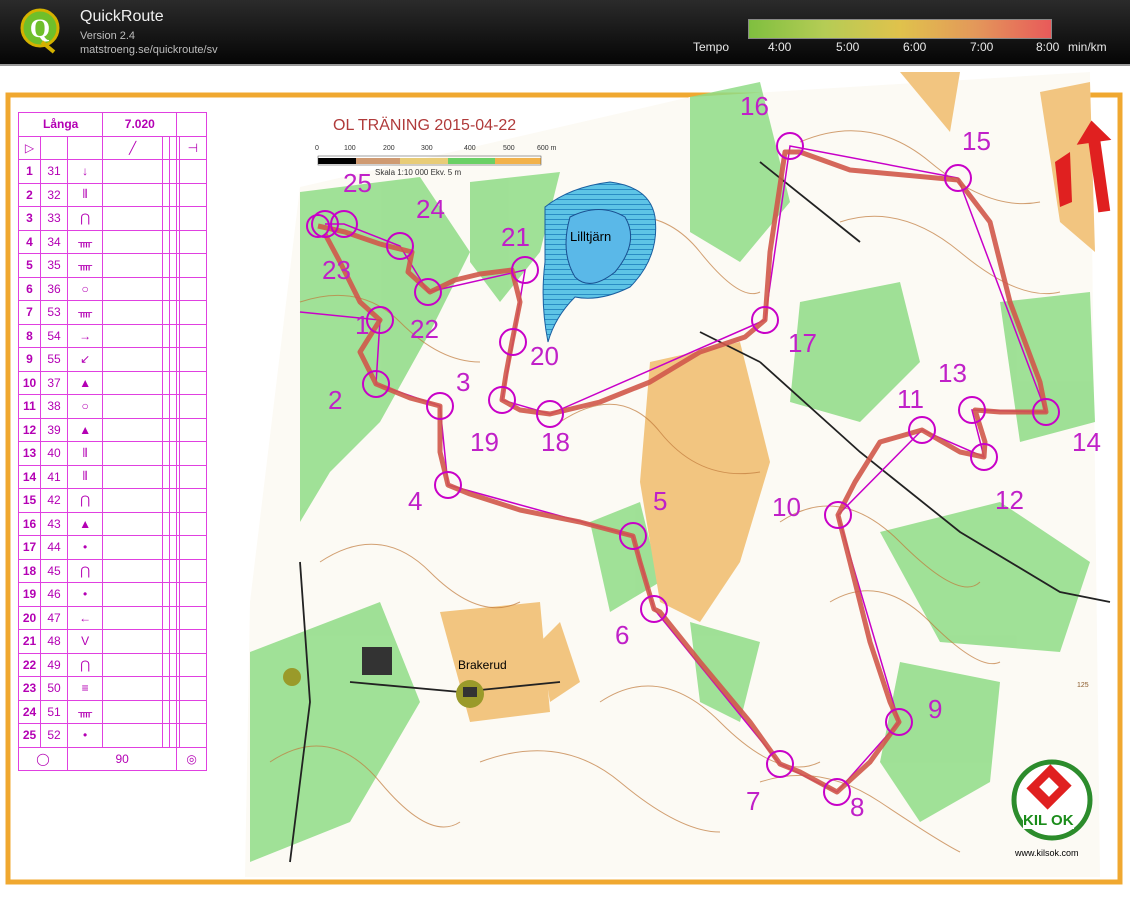 This screenshot has height=897, width=1130. I want to click on start-triangle-icon: ▷, so click(29, 147).